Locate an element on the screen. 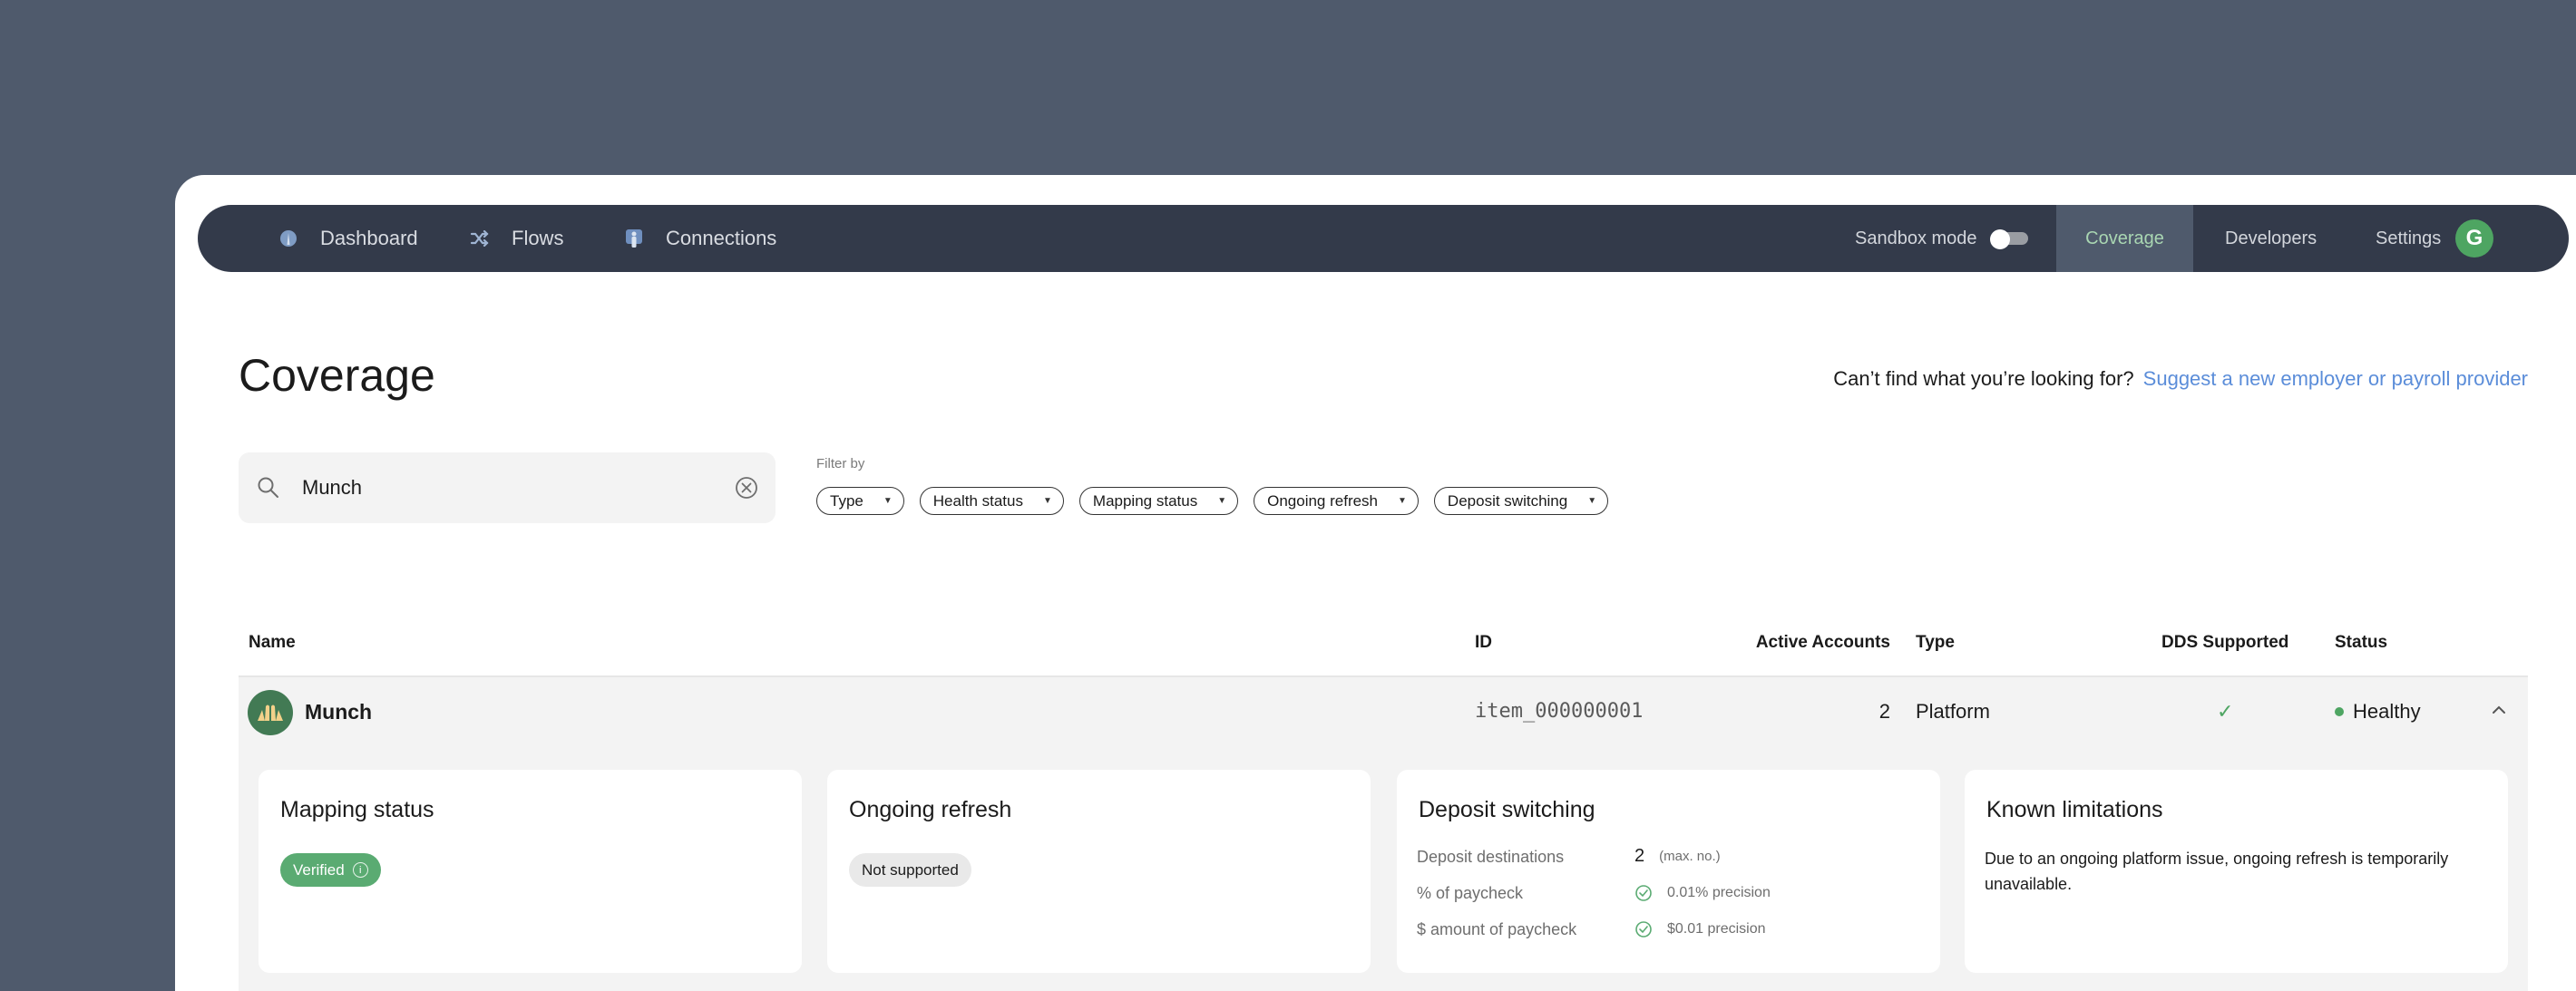 The image size is (2576, 991). nav-tab-coverage: Coverage is located at coordinates (2124, 239).